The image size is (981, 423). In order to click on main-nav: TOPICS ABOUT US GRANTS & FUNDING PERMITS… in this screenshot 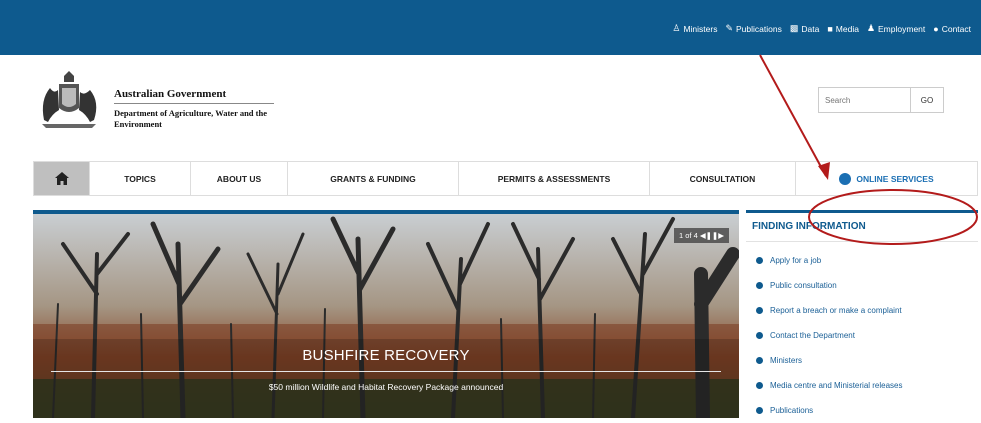, I will do `click(505, 178)`.